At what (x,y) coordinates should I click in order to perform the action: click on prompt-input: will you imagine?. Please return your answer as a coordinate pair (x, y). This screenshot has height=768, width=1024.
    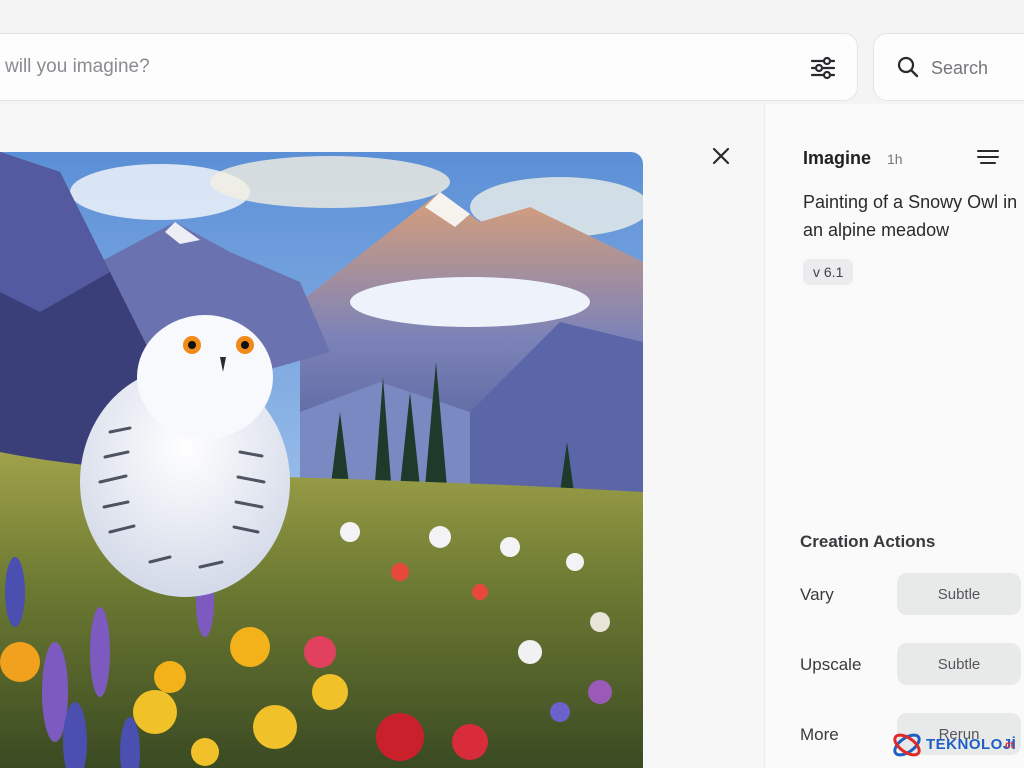
    Looking at the image, I should click on (77, 67).